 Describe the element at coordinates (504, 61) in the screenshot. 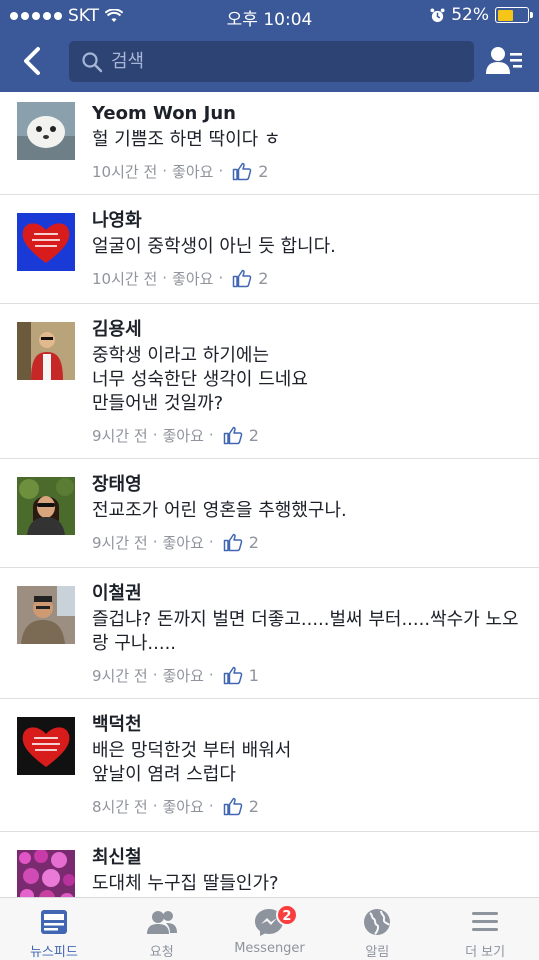

I see `friend-list-icon` at that location.